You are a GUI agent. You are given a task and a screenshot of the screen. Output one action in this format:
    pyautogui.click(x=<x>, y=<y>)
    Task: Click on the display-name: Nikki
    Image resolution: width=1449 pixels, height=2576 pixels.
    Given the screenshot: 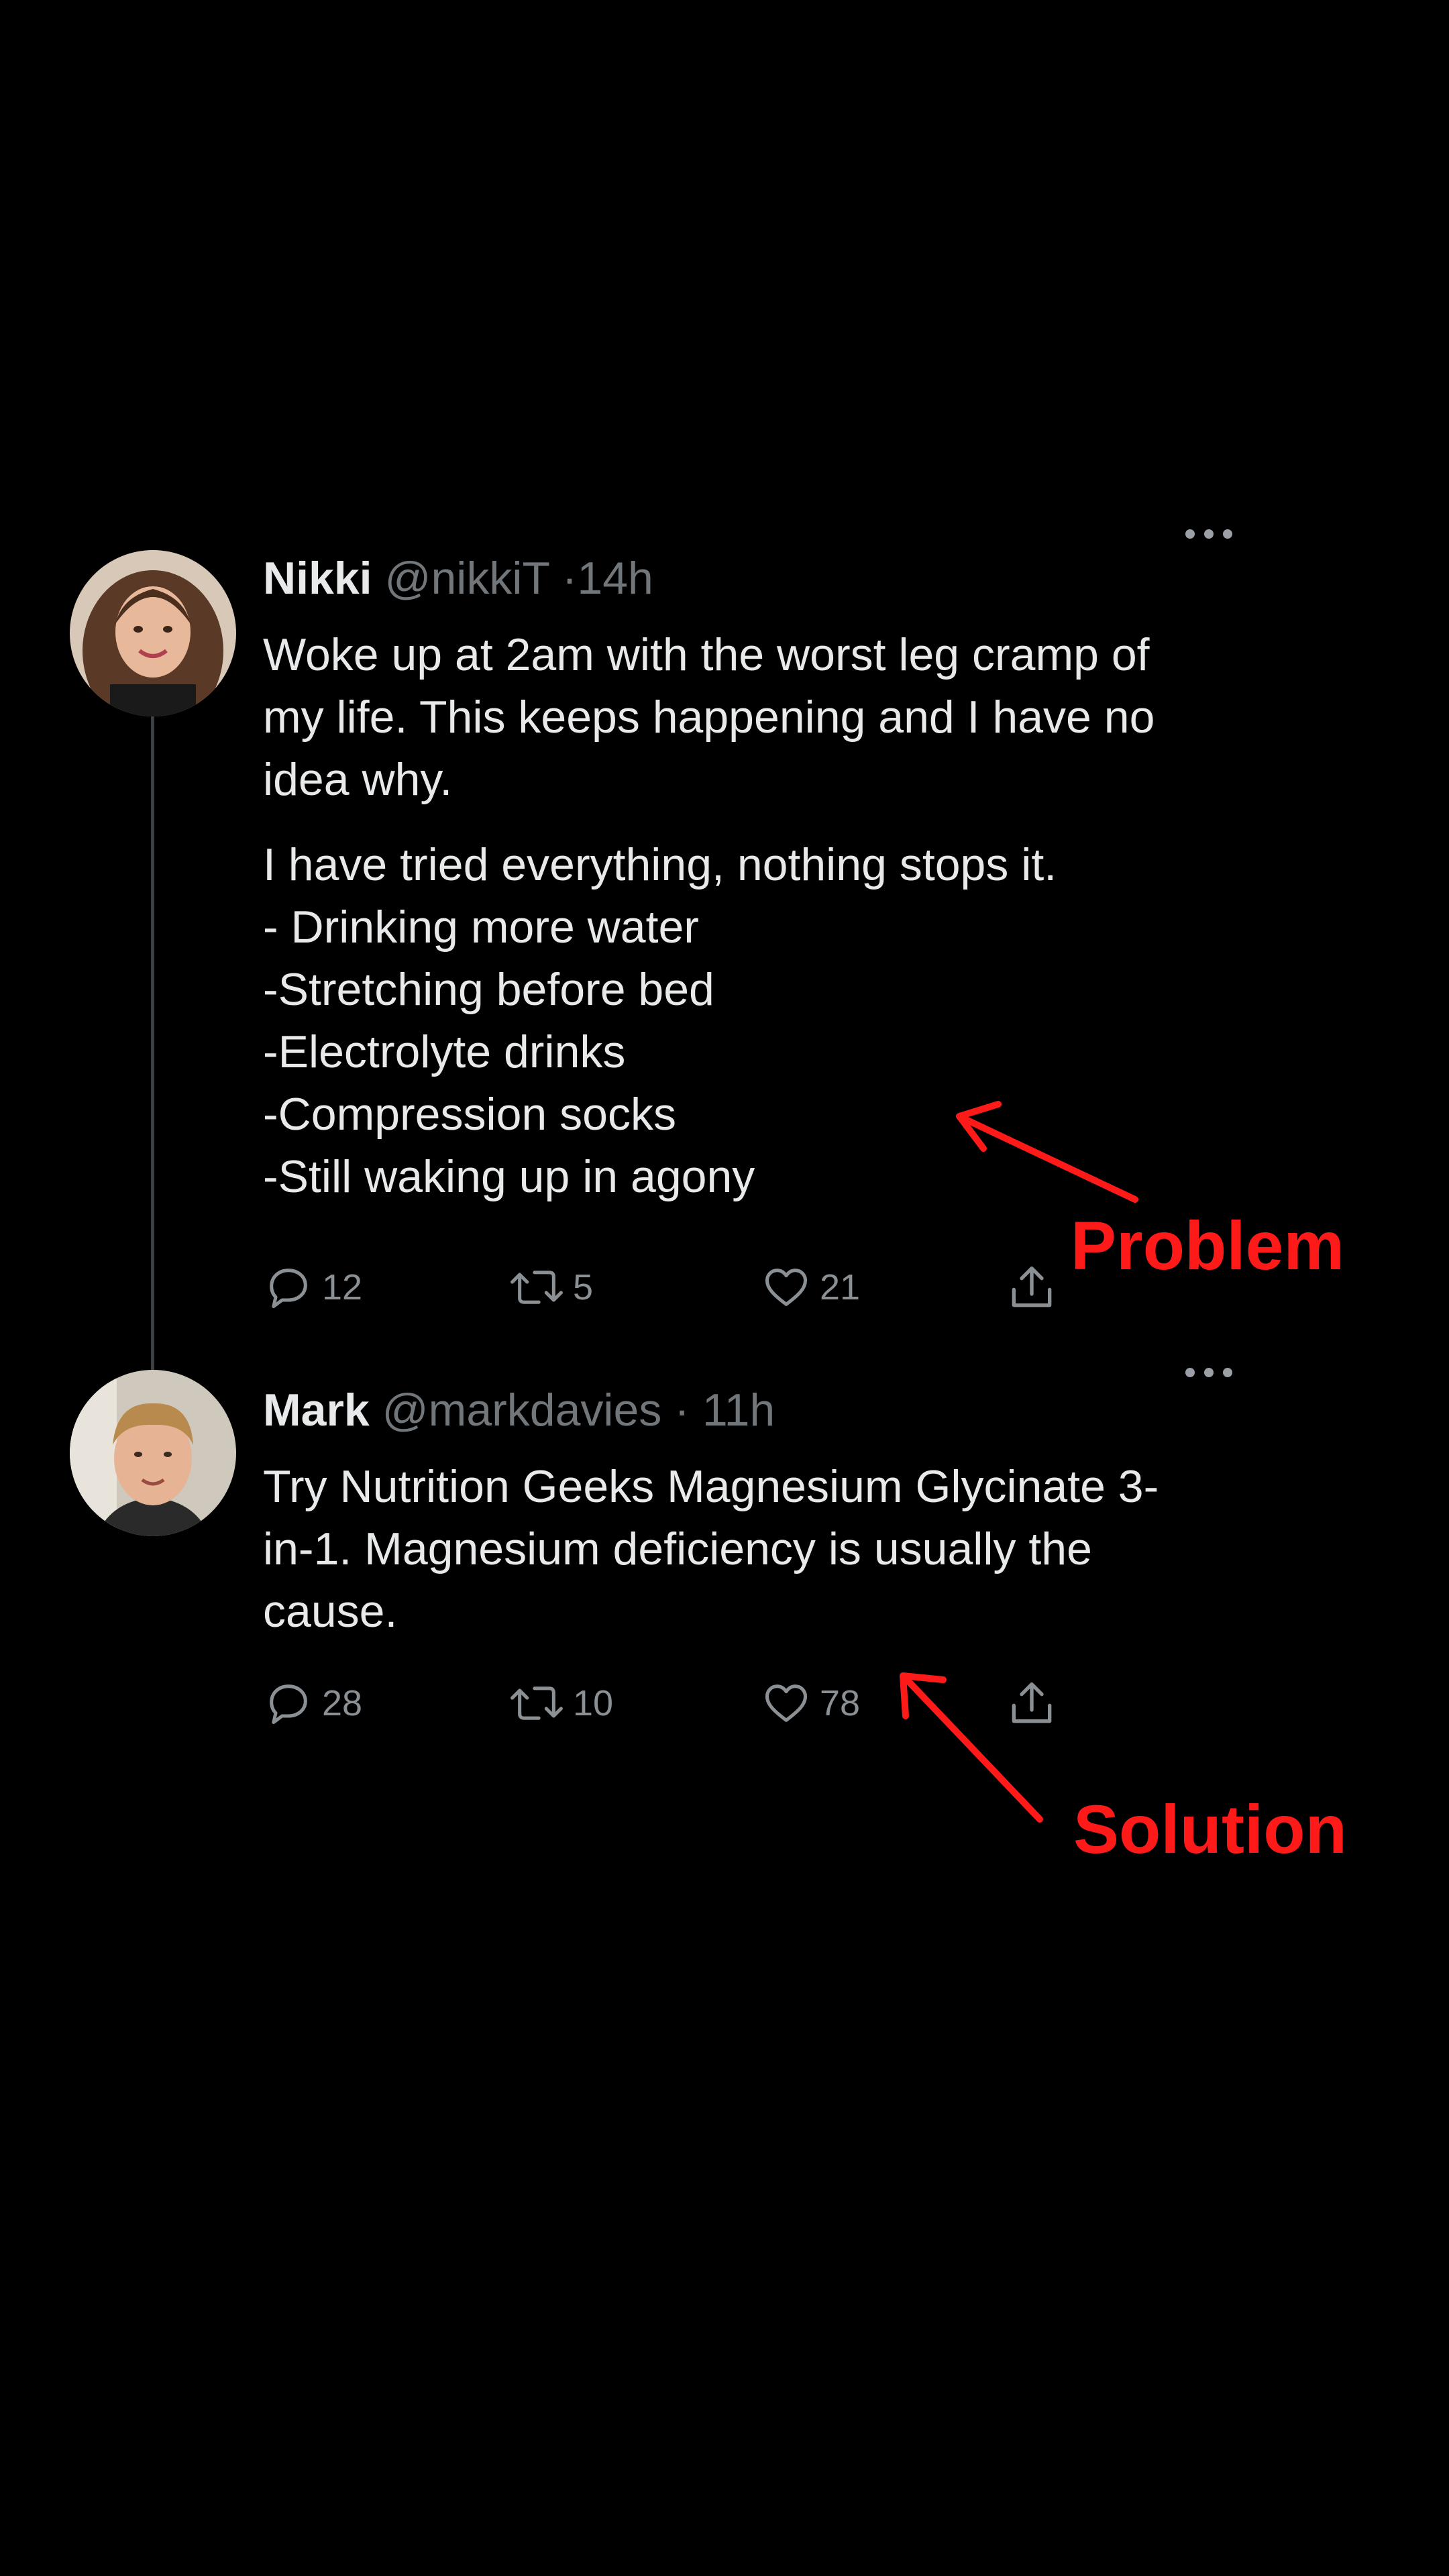 What is the action you would take?
    pyautogui.click(x=317, y=578)
    